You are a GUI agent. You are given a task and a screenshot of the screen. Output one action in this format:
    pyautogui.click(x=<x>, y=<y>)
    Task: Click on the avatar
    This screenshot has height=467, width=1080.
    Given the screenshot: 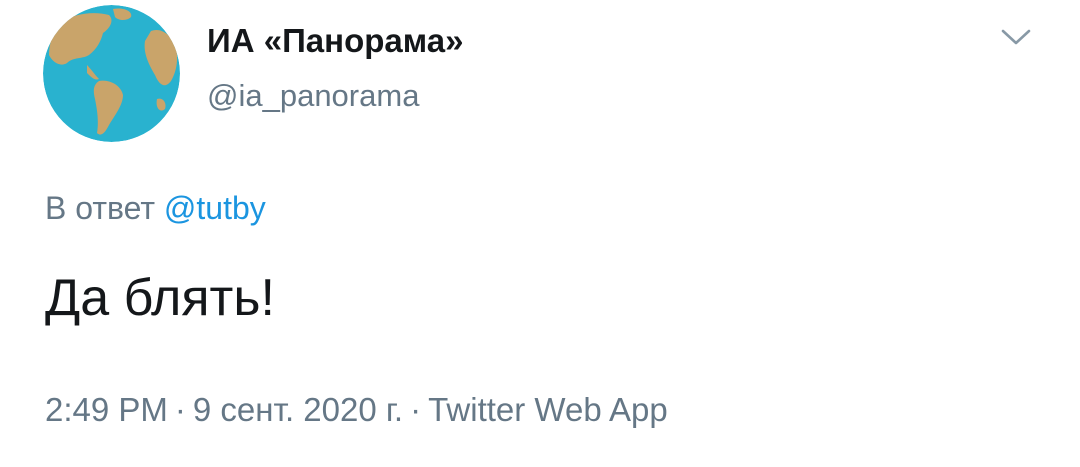 What is the action you would take?
    pyautogui.click(x=111, y=73)
    